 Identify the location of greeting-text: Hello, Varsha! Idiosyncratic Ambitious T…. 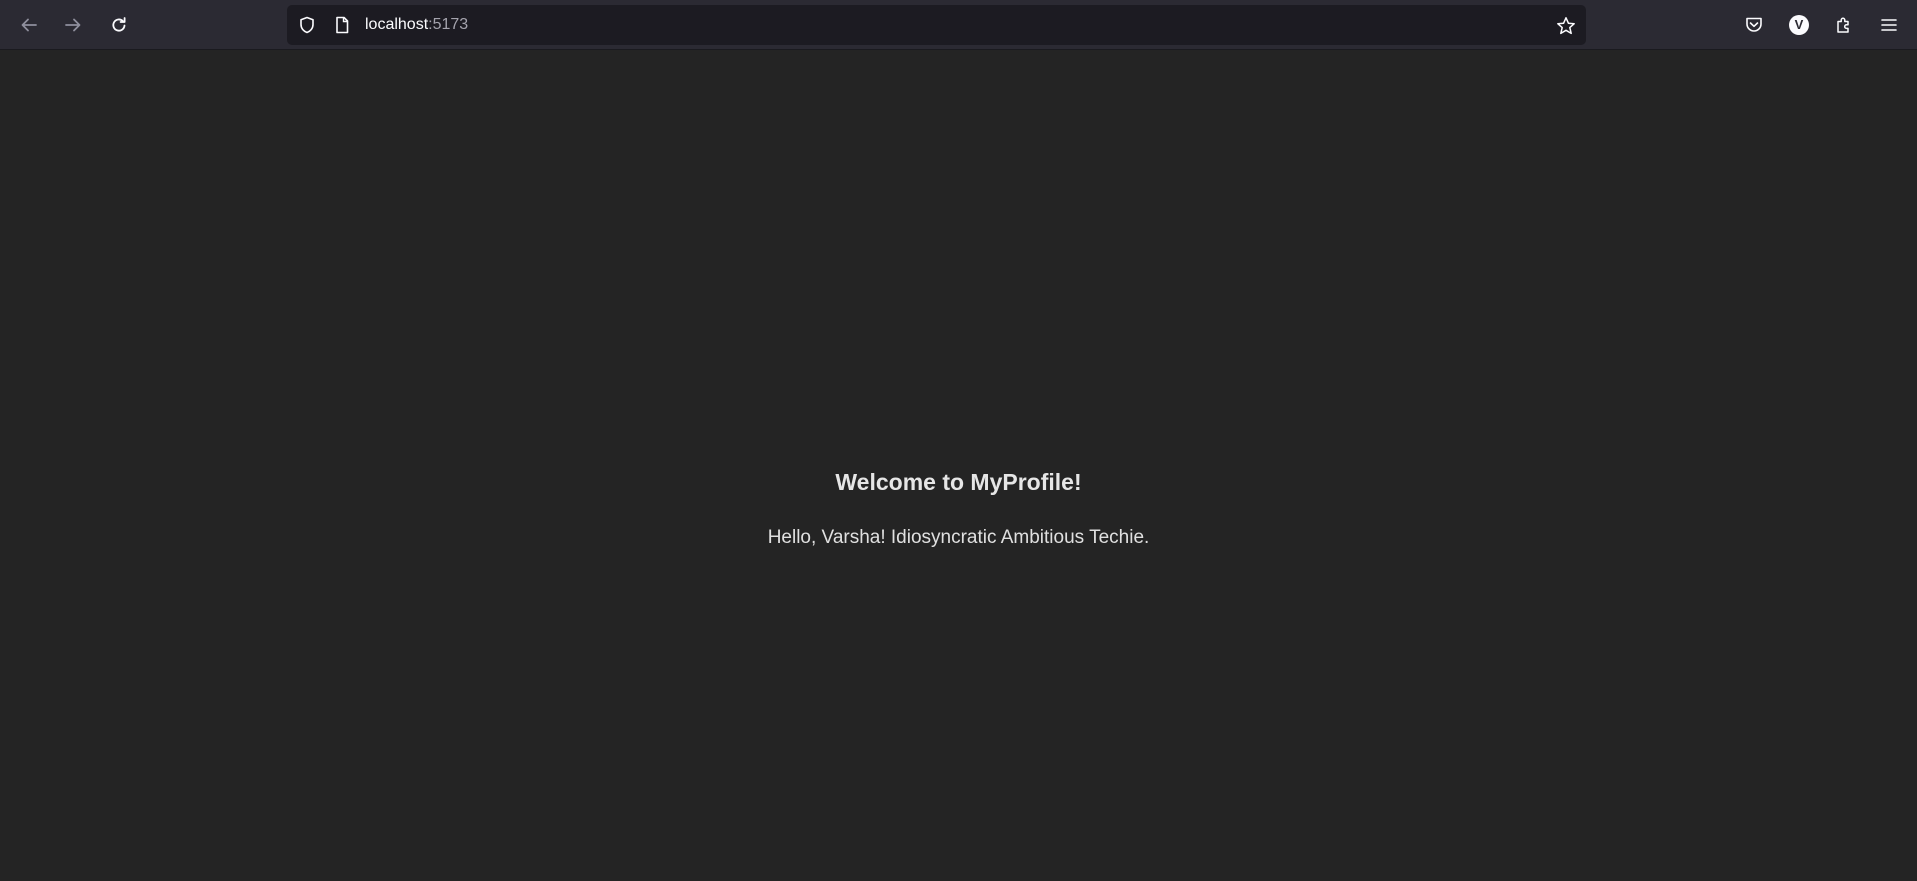
(958, 537).